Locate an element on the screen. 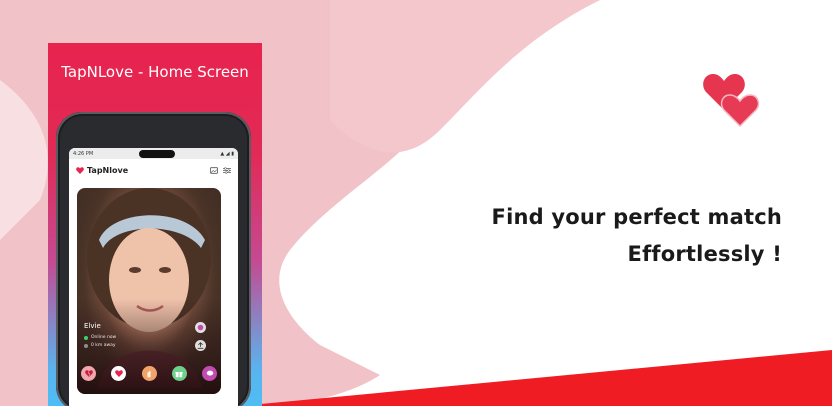 This screenshot has width=832, height=406. chat-side-button is located at coordinates (200, 327).